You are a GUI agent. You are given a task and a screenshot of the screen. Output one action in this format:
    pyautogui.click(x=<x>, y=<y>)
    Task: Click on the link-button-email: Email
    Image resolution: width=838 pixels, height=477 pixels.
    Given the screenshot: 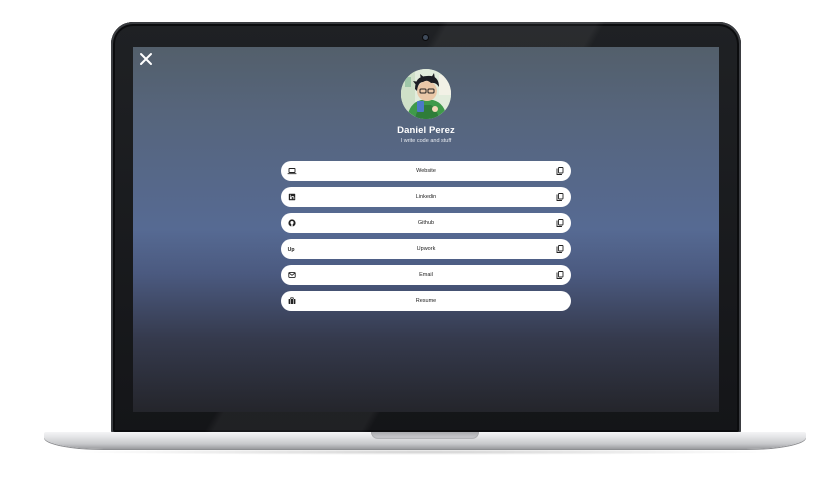 What is the action you would take?
    pyautogui.click(x=426, y=275)
    